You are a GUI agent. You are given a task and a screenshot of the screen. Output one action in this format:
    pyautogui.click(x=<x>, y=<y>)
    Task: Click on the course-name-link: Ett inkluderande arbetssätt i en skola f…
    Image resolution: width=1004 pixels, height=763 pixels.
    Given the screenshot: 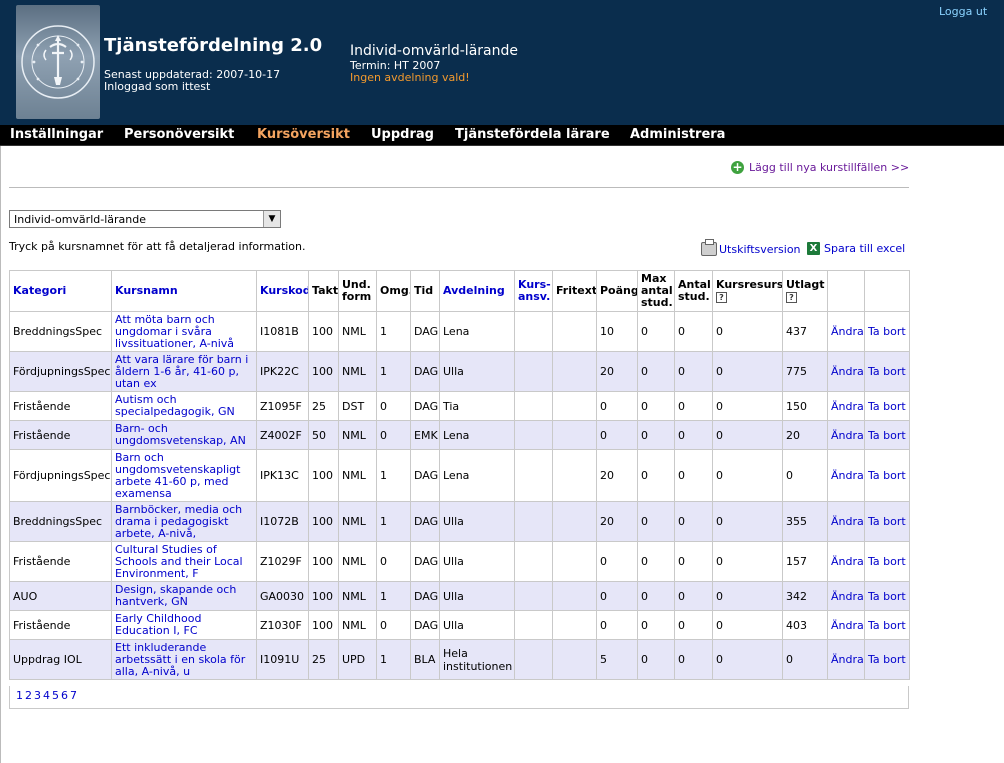 What is the action you would take?
    pyautogui.click(x=180, y=659)
    